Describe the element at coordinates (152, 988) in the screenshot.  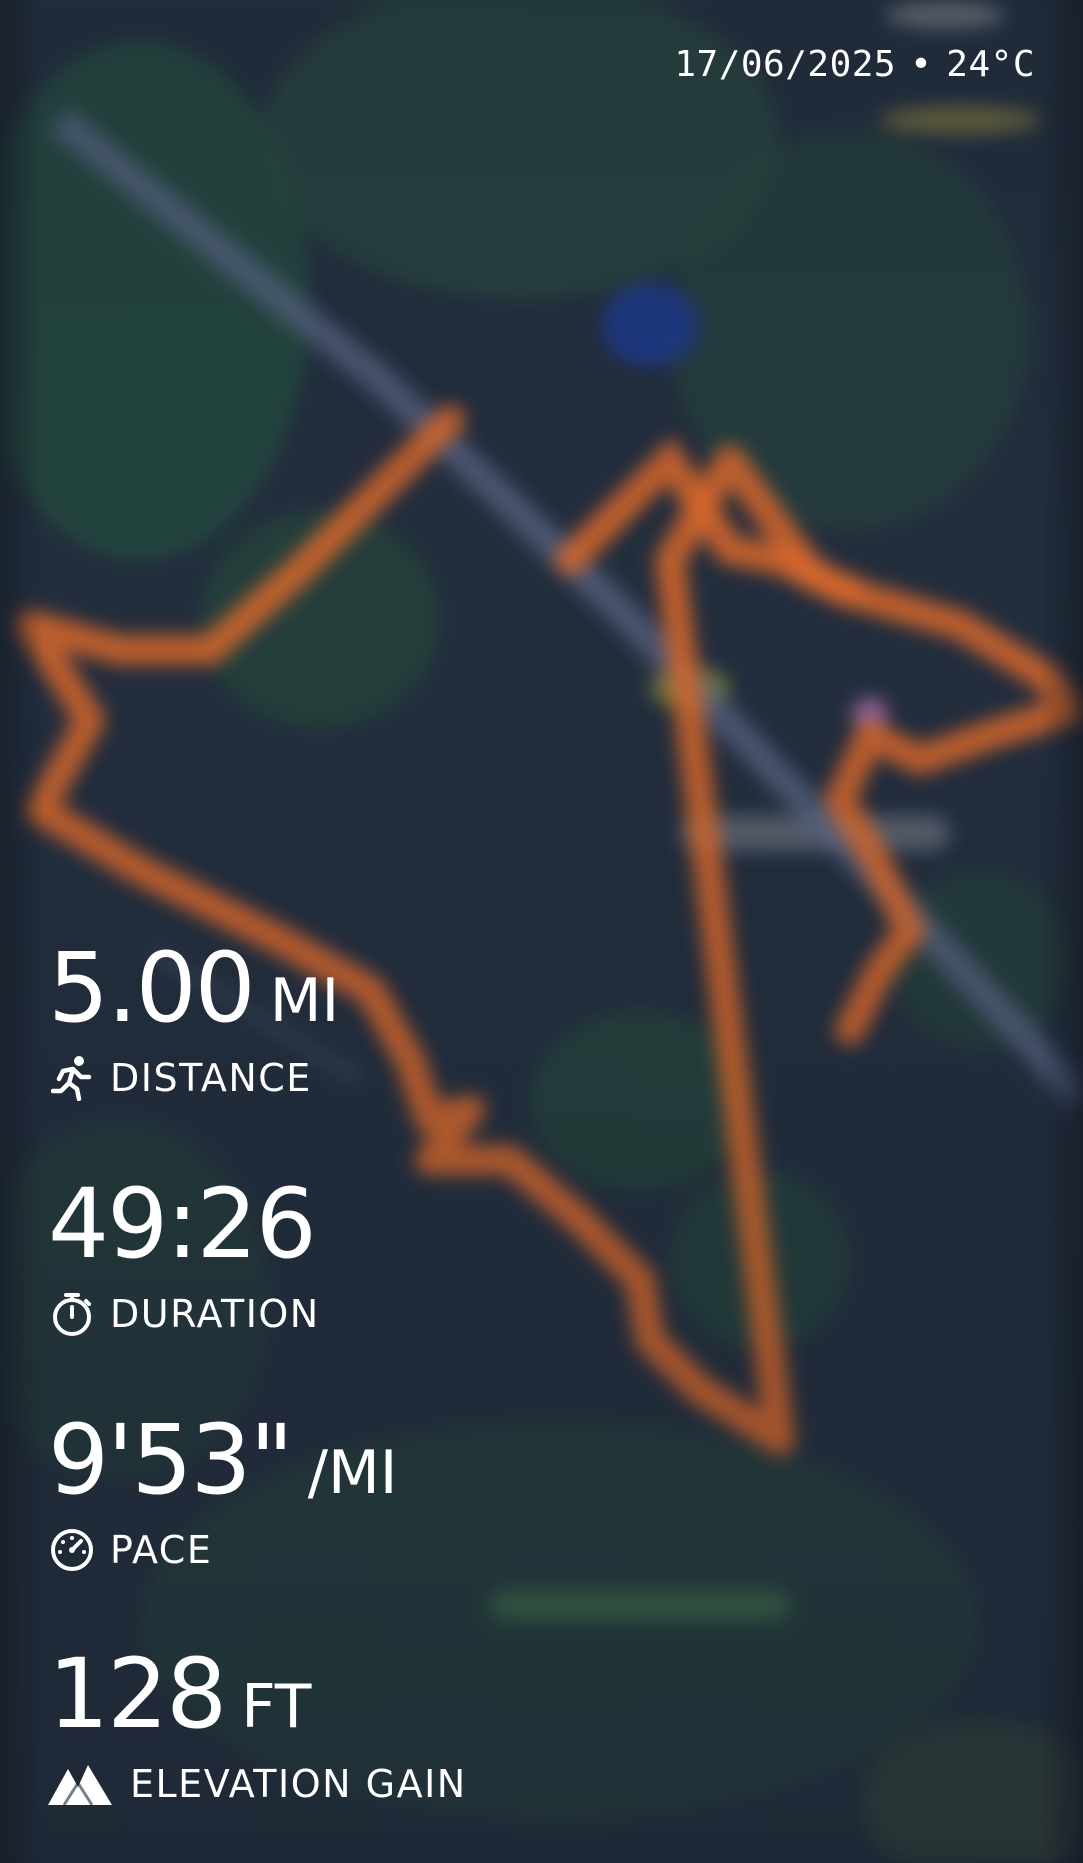
I see `distance-value: 5.00` at that location.